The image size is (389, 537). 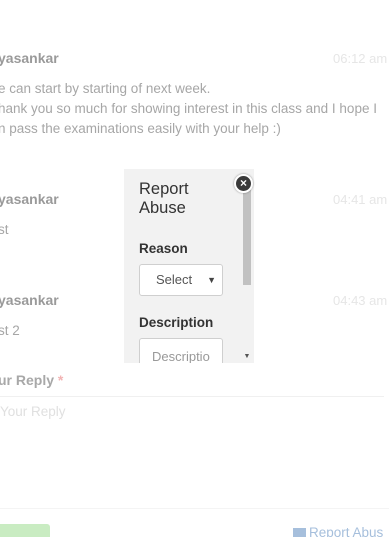 I want to click on scrollbar-thumb, so click(x=247, y=236).